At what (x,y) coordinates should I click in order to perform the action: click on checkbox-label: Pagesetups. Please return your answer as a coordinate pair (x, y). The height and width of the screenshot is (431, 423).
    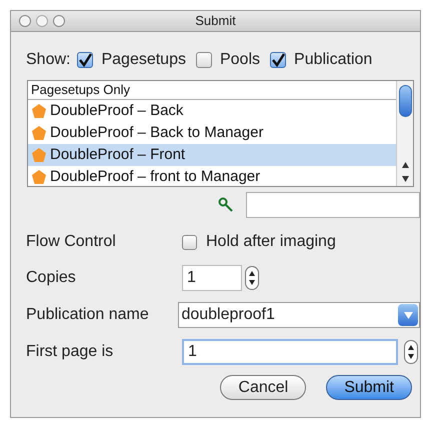
    Looking at the image, I should click on (143, 60).